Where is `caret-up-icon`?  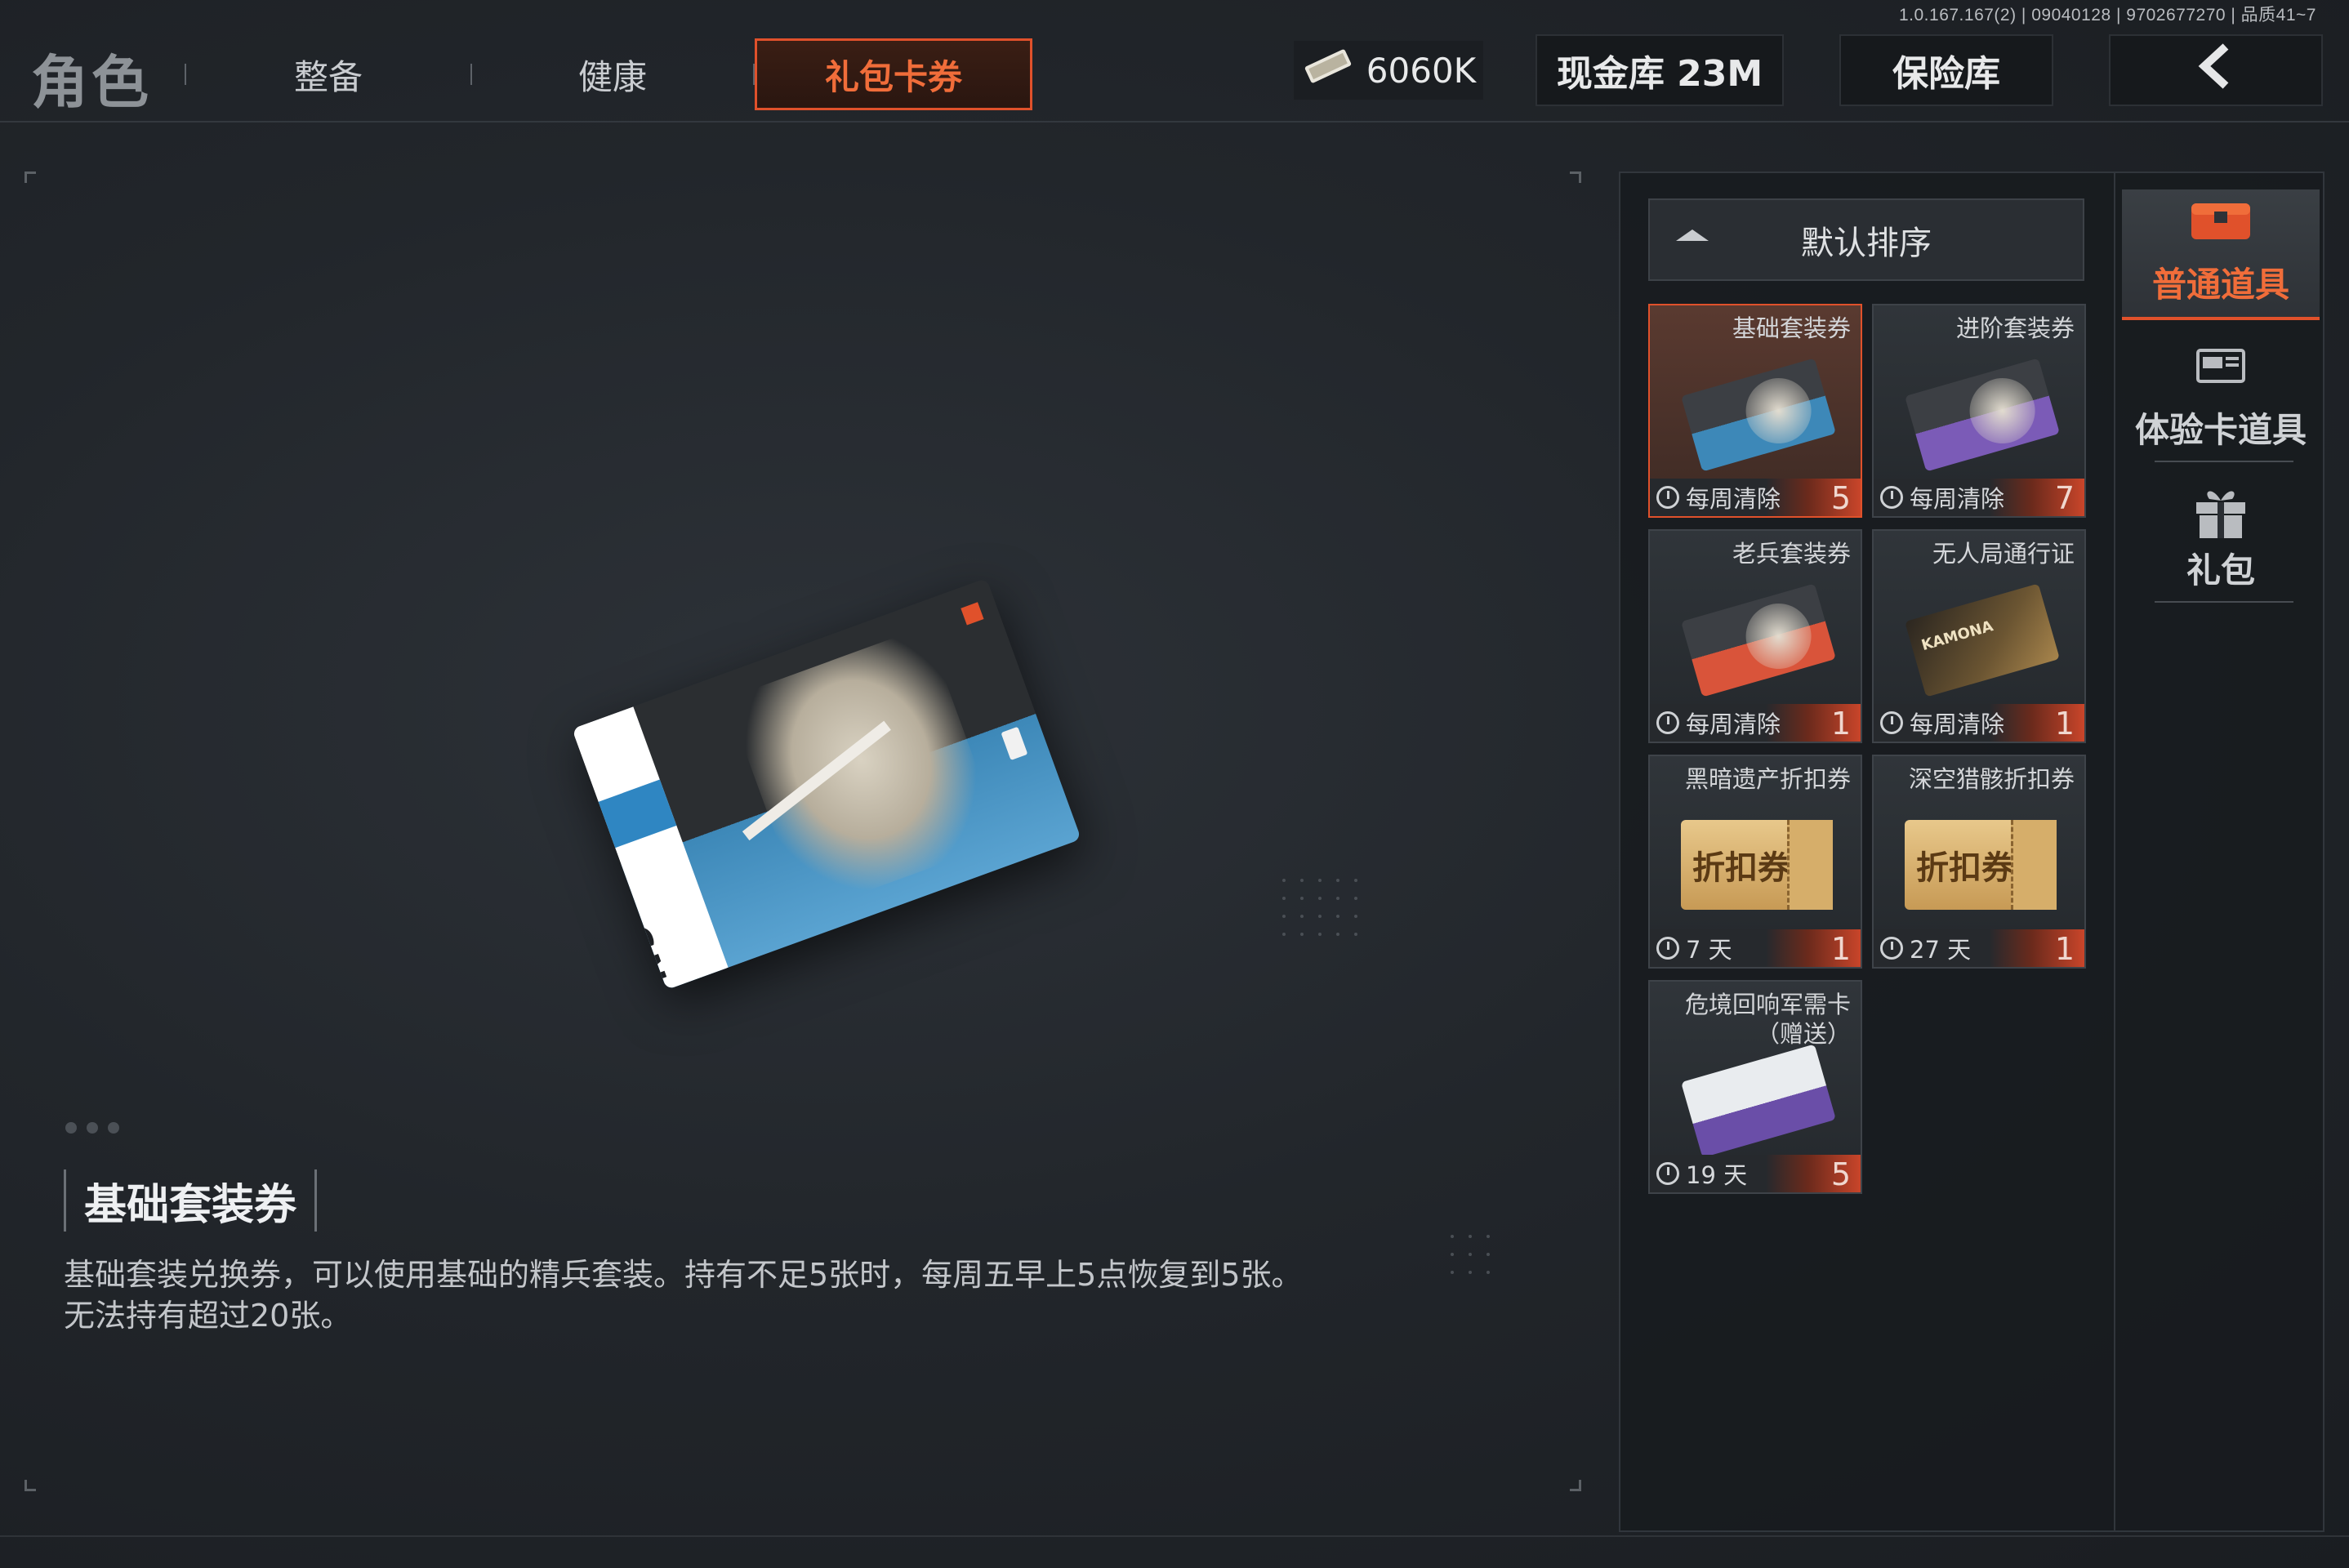
caret-up-icon is located at coordinates (1692, 235).